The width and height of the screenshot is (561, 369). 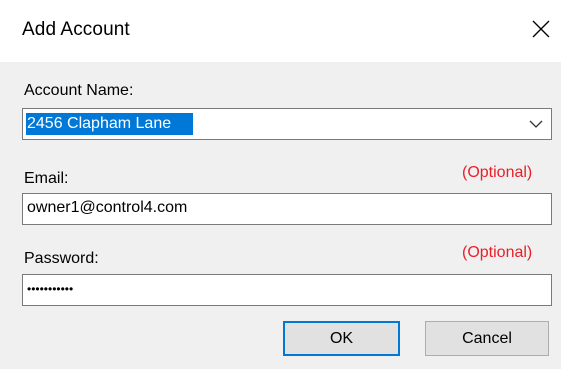 What do you see at coordinates (76, 29) in the screenshot?
I see `dialog-title: Add Account` at bounding box center [76, 29].